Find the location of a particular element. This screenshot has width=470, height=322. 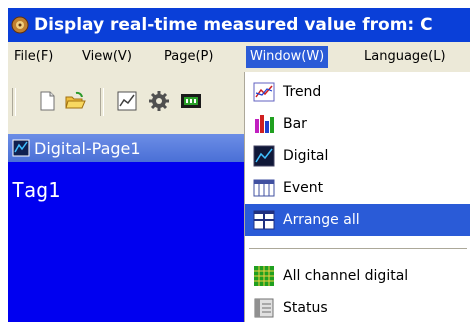

window-title: Display real-time measured value from: C is located at coordinates (233, 25).